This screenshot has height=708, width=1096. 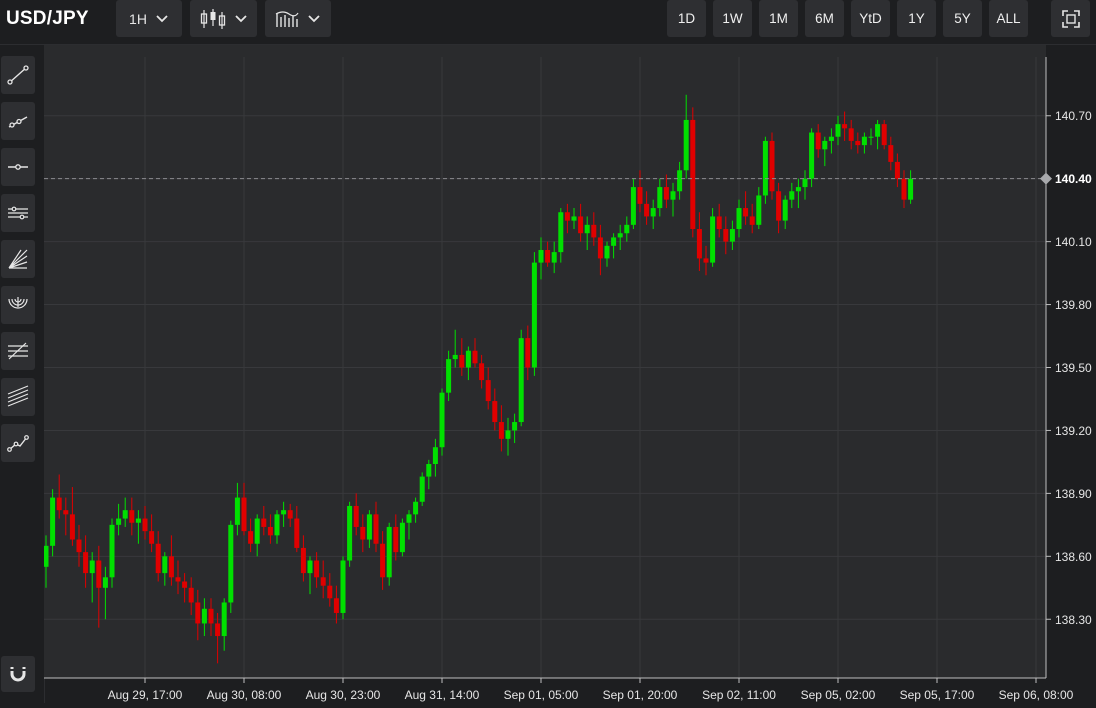 I want to click on path-line-icon, so click(x=18, y=443).